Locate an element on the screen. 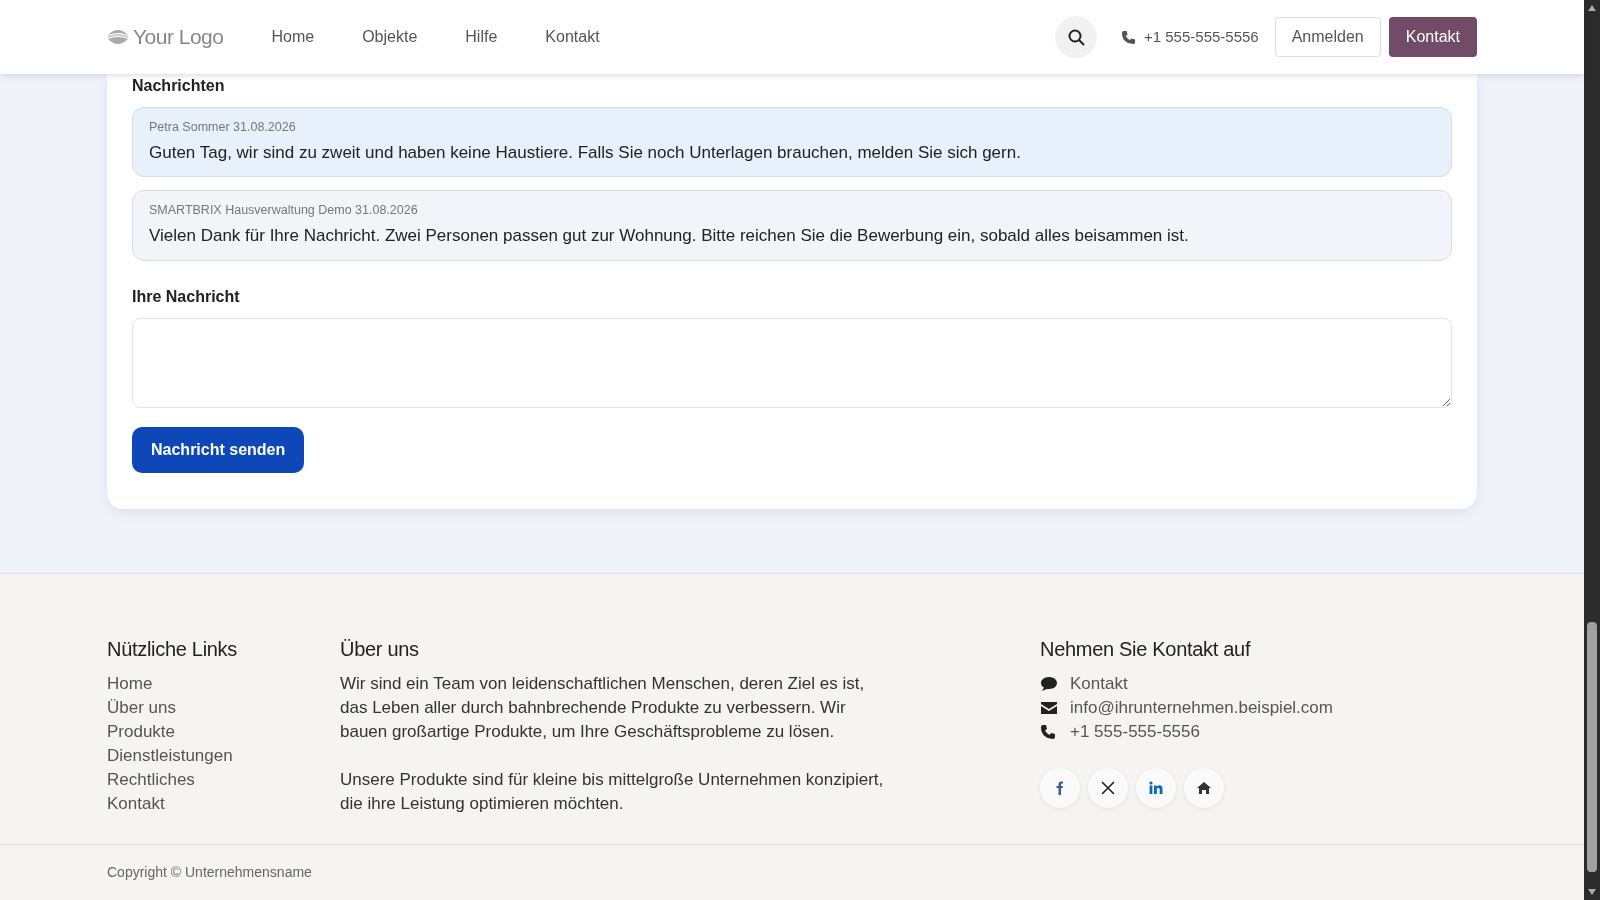  footer-link: Kontakt is located at coordinates (136, 803).